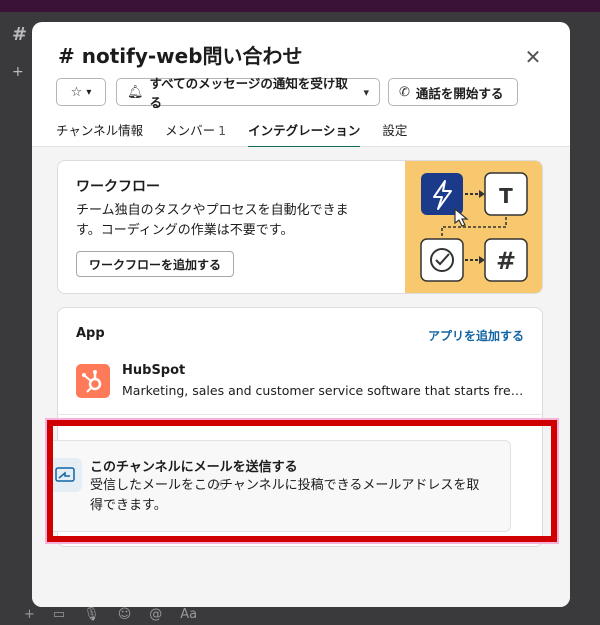  I want to click on format-icon: Aa, so click(189, 614).